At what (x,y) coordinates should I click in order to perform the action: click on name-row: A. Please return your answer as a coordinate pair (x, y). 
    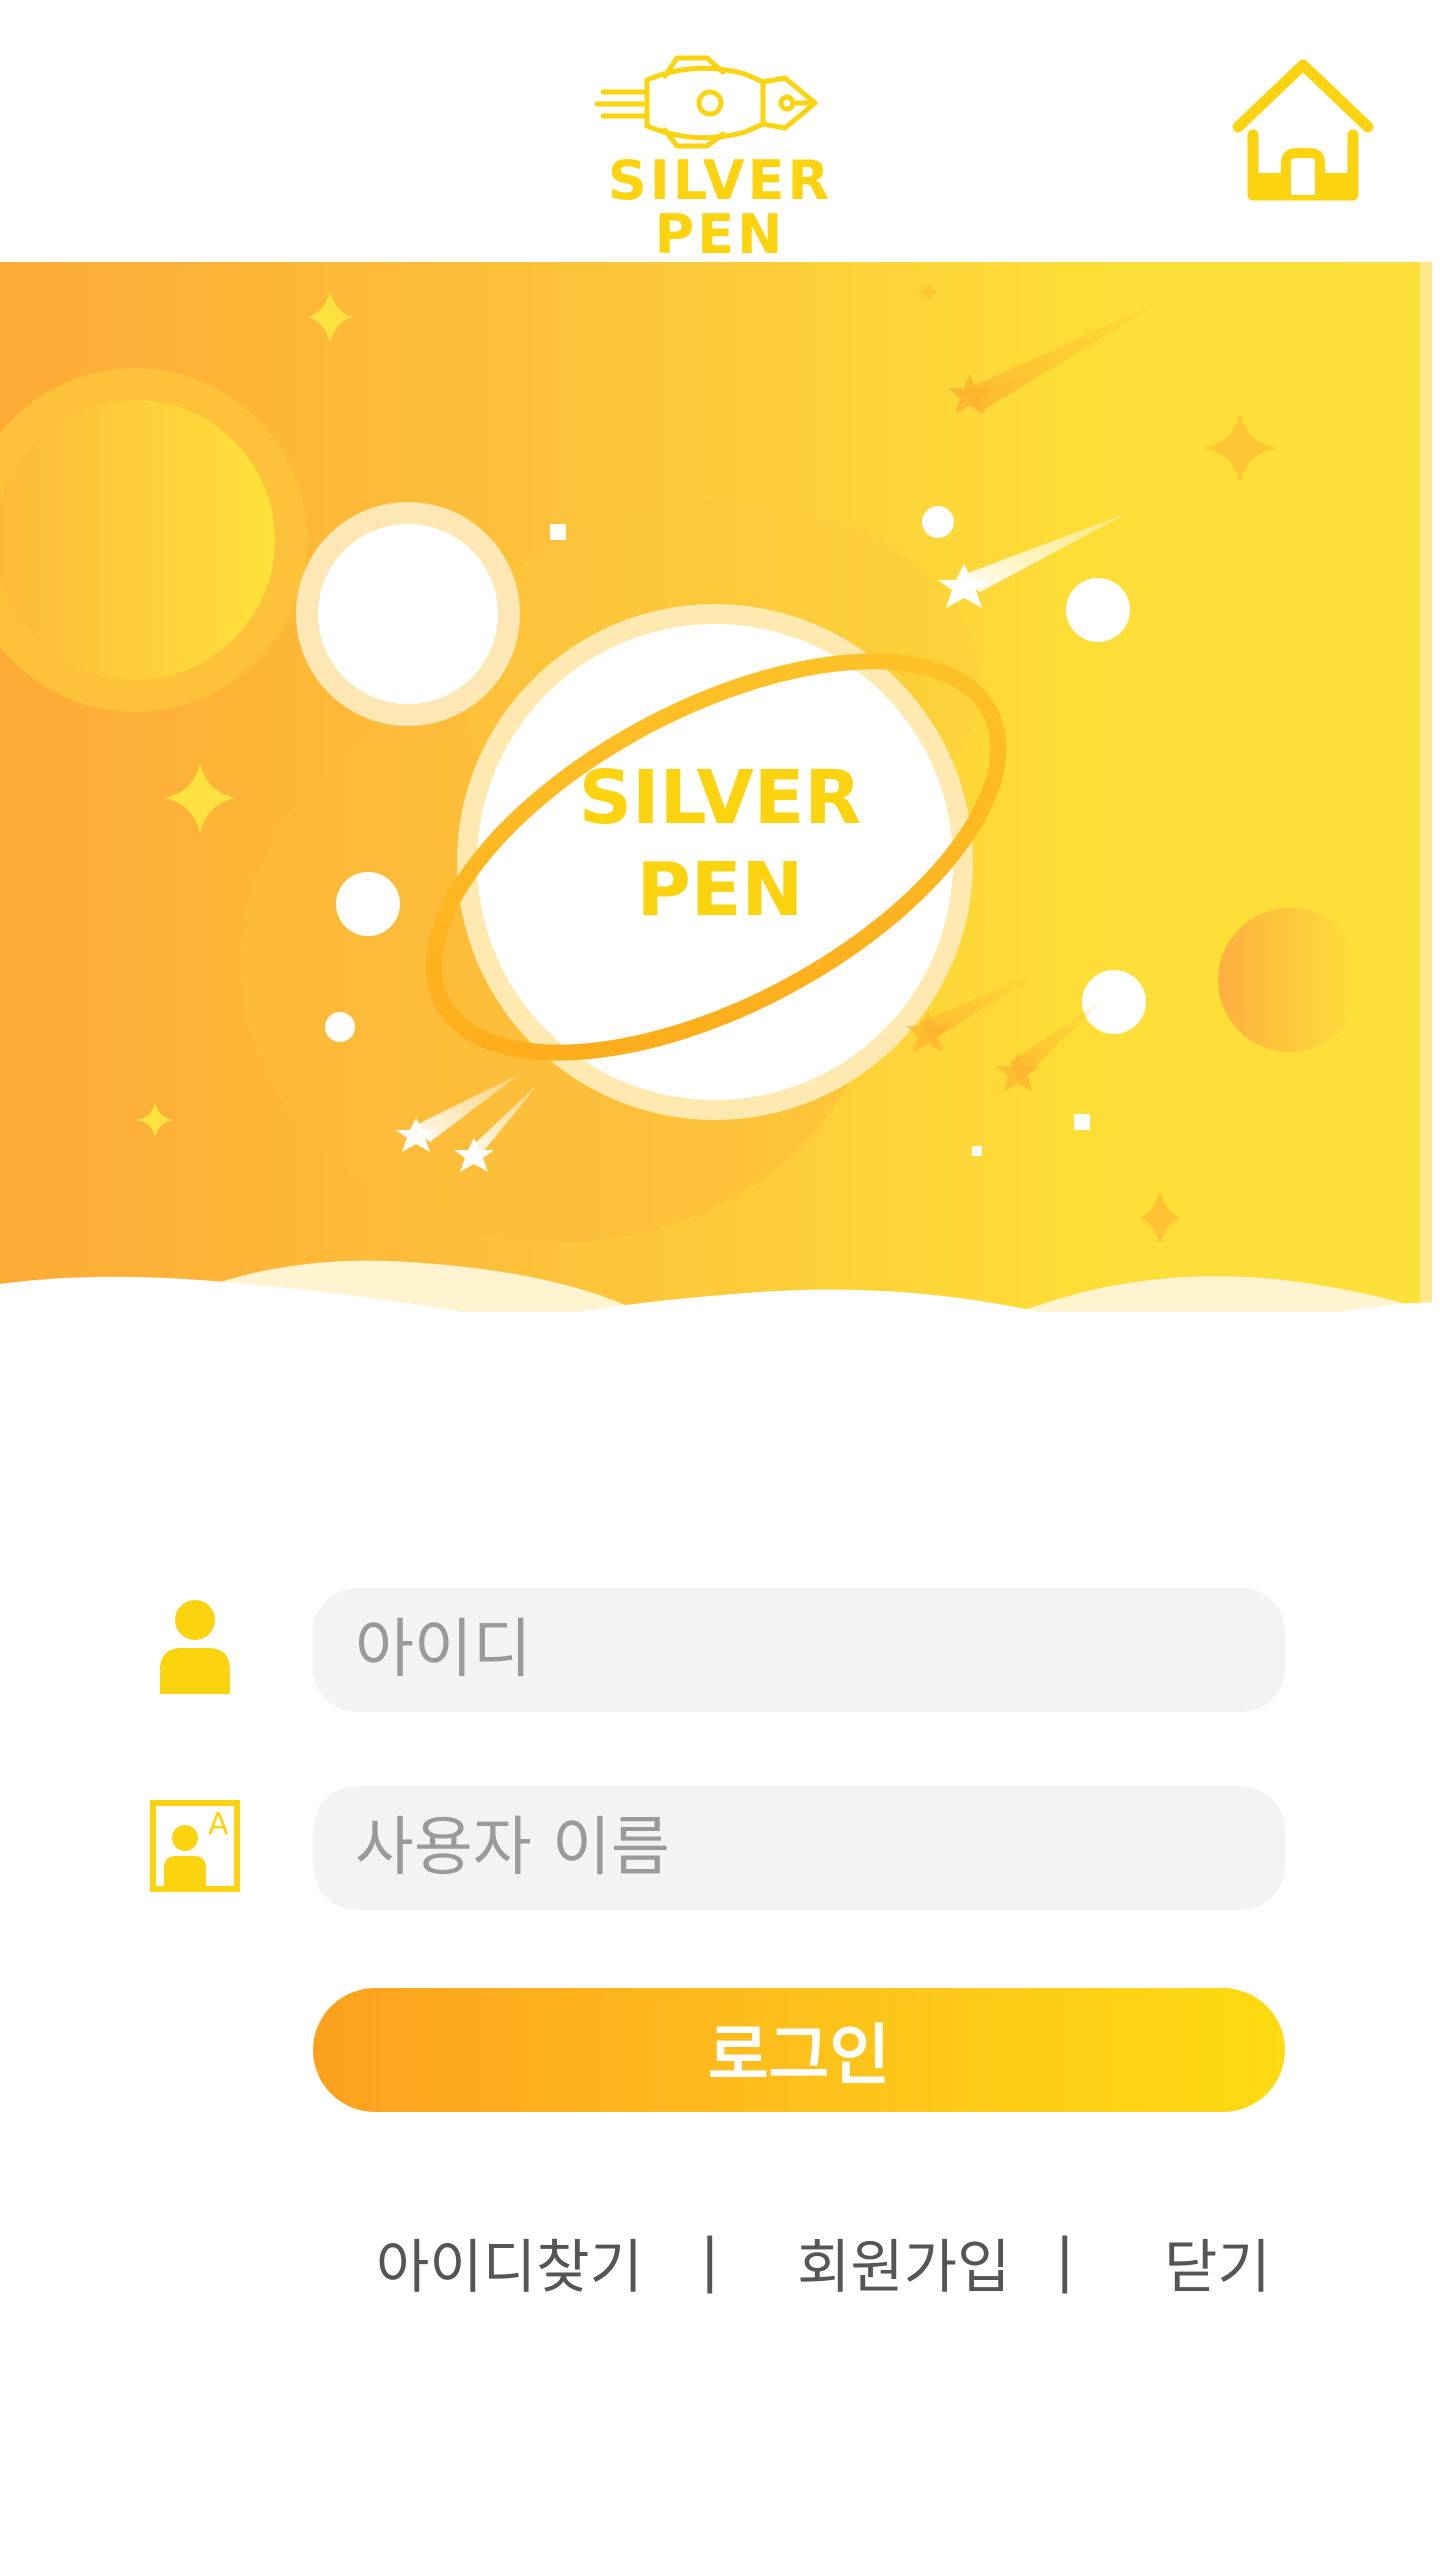
    Looking at the image, I should click on (720, 1848).